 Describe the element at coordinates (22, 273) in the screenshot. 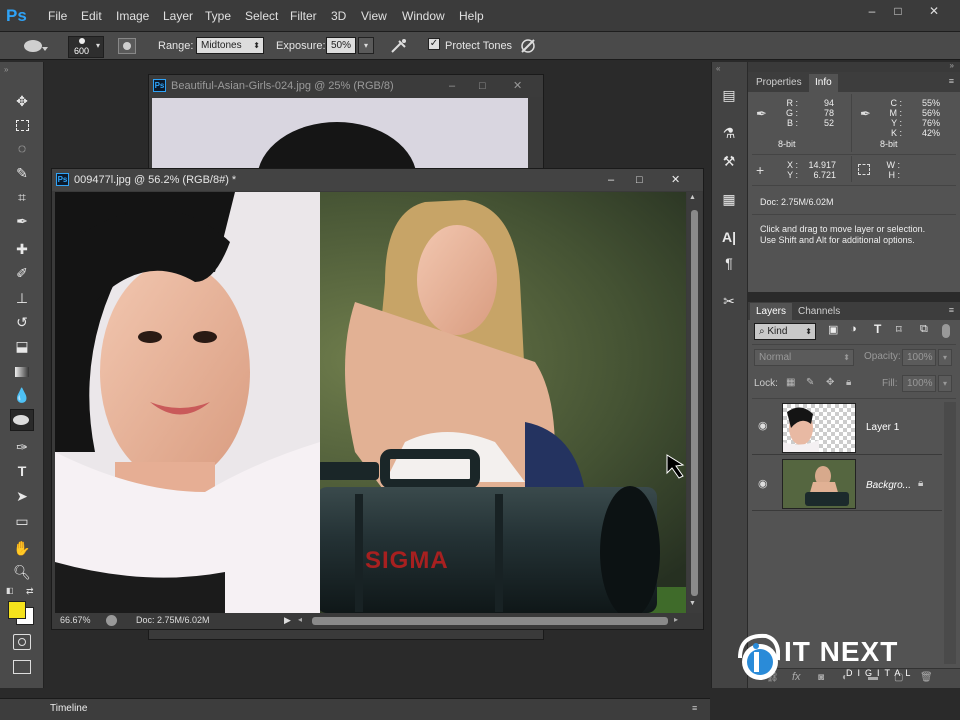

I see `brush-tool-icon: ✐` at that location.